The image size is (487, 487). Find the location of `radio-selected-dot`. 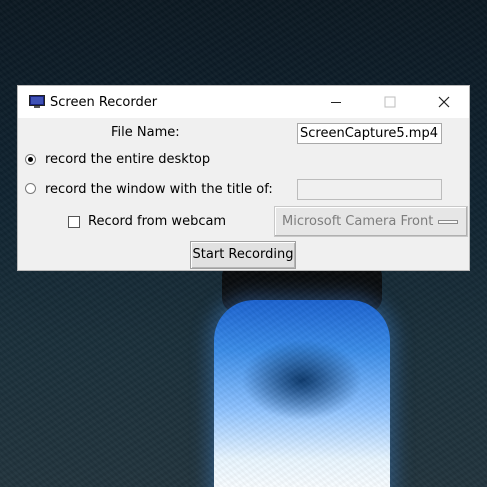

radio-selected-dot is located at coordinates (30, 159).